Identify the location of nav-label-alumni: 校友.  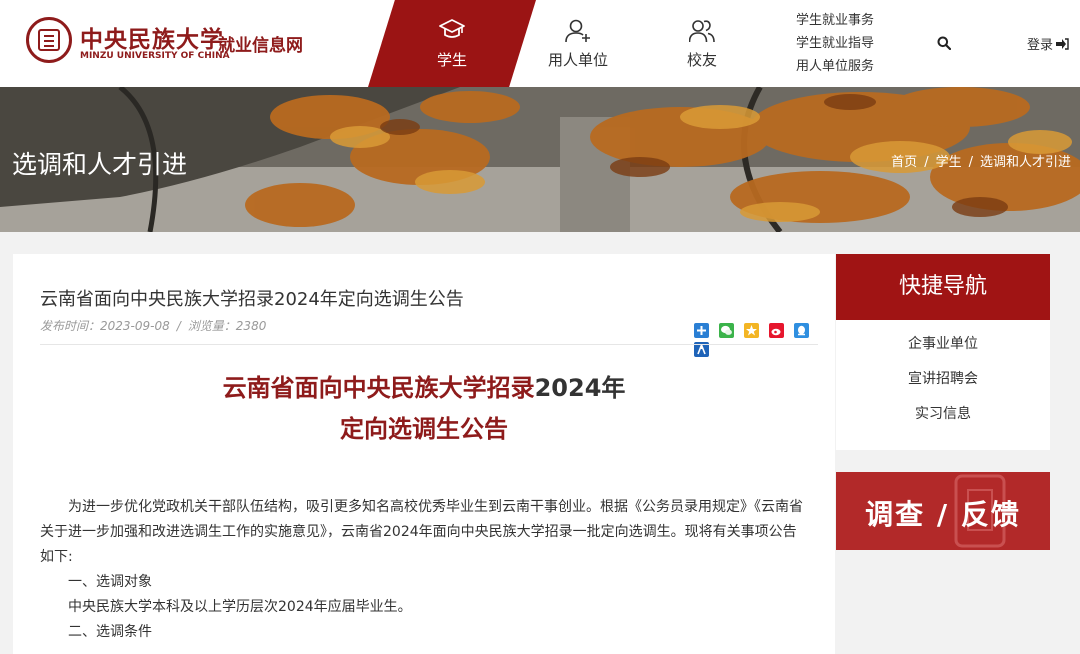
(701, 60).